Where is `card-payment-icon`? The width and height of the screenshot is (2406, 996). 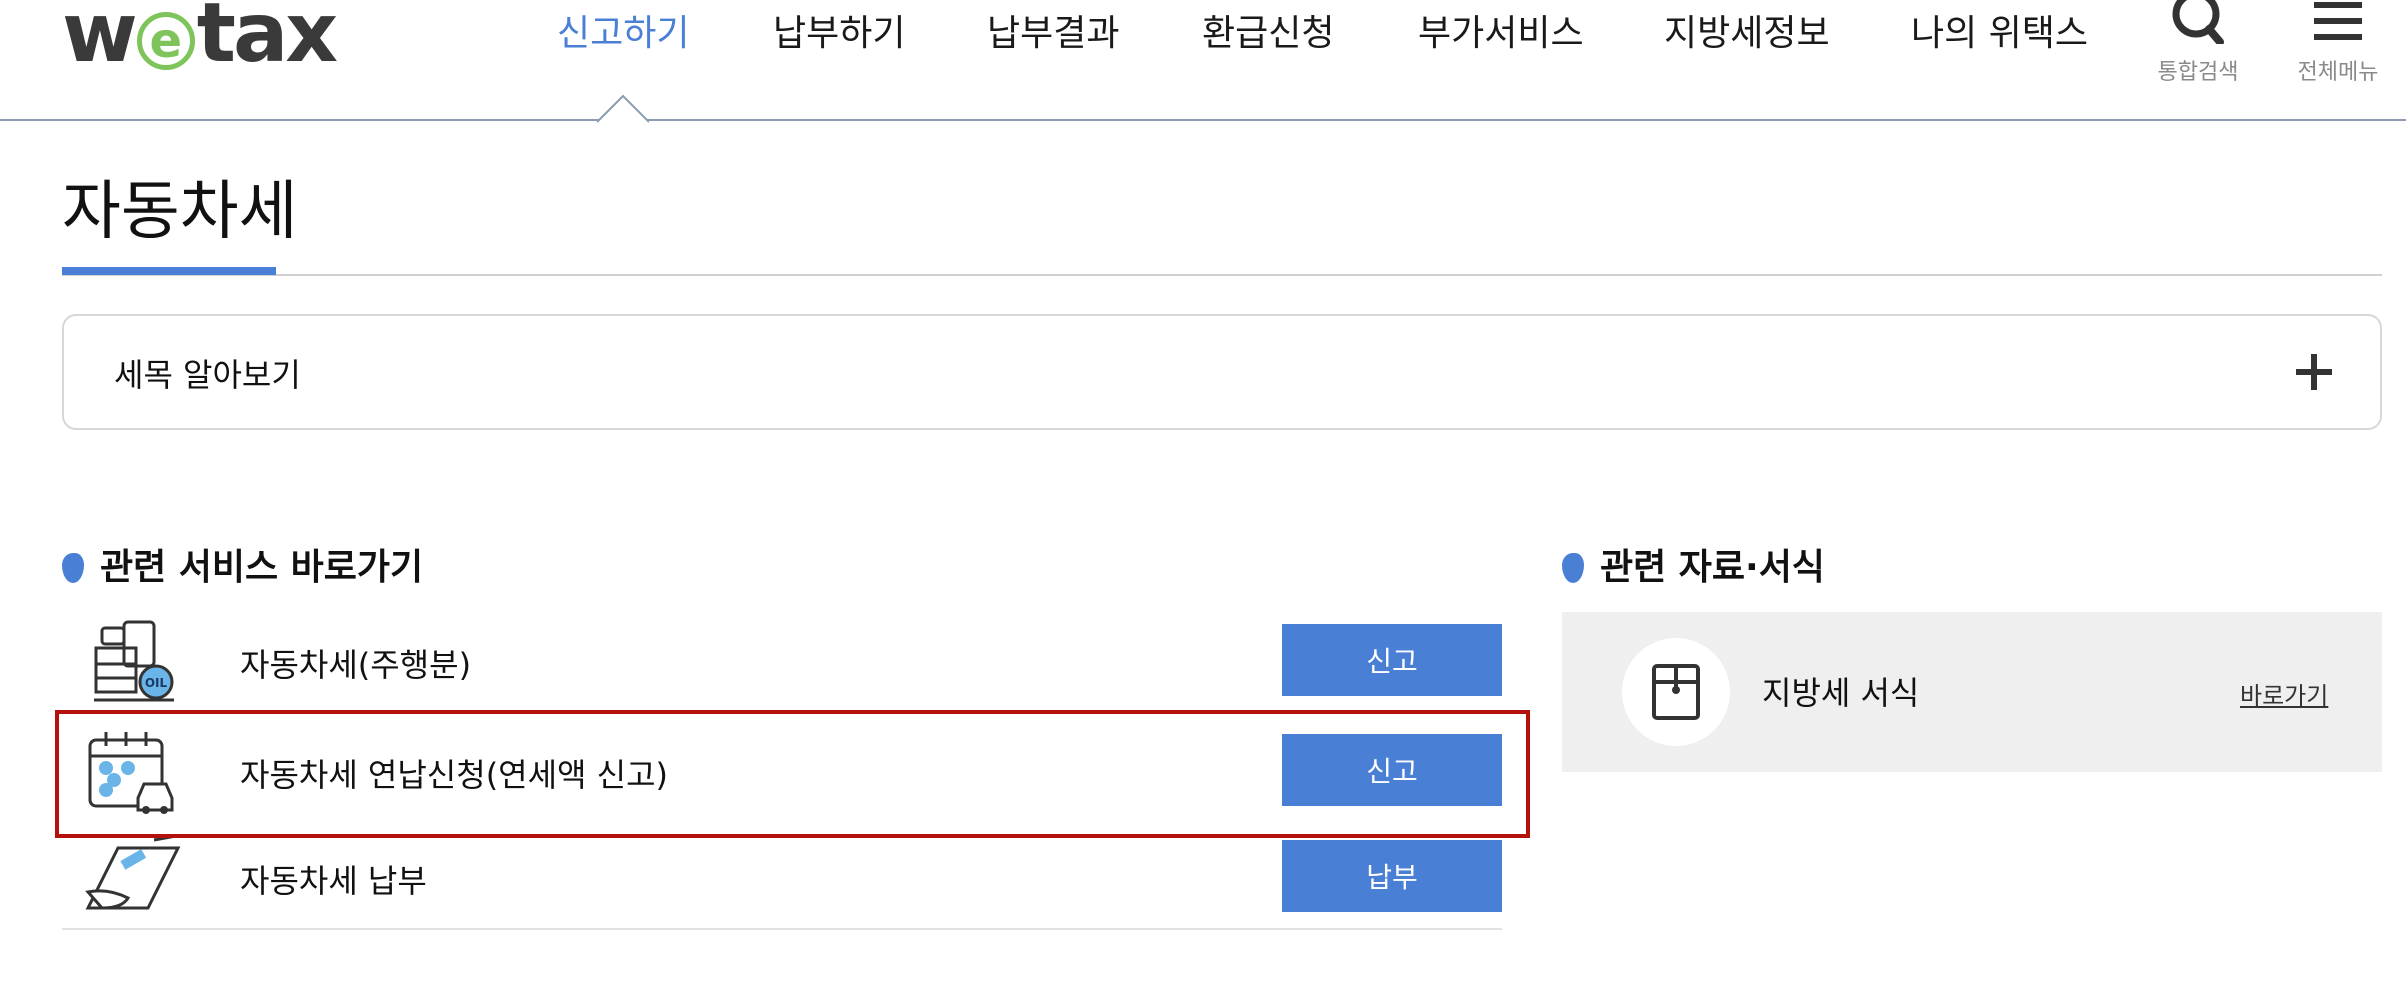
card-payment-icon is located at coordinates (133, 872).